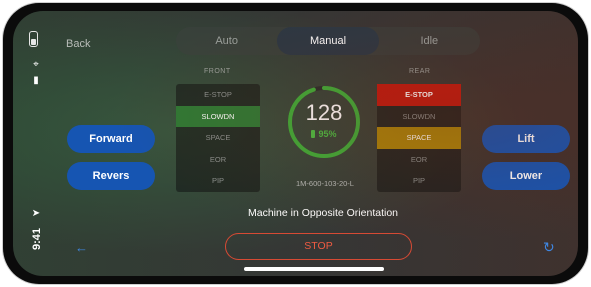 This screenshot has height=287, width=591. Describe the element at coordinates (314, 269) in the screenshot. I see `home-indicator` at that location.